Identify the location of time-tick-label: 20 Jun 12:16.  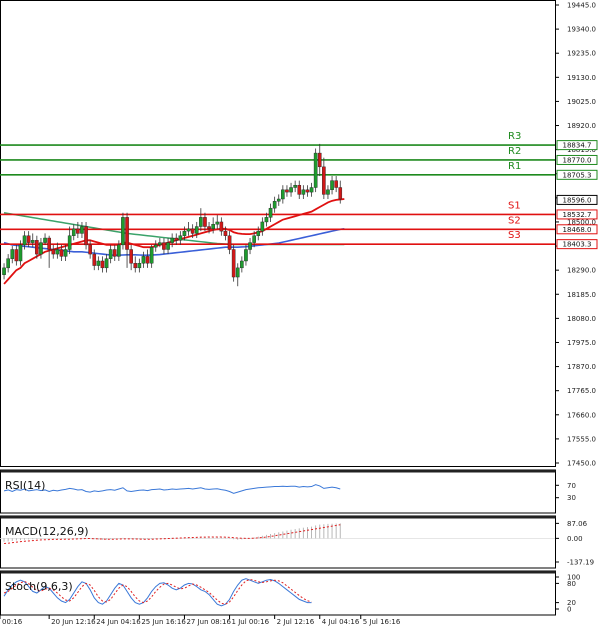
(73, 622).